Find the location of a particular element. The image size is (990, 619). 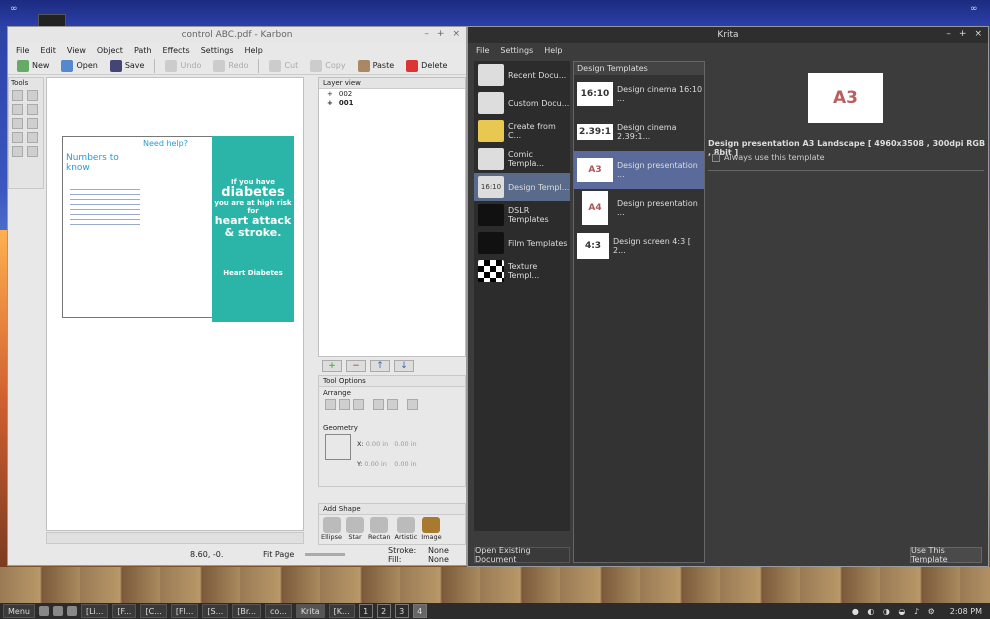

checkbox-box is located at coordinates (716, 157).